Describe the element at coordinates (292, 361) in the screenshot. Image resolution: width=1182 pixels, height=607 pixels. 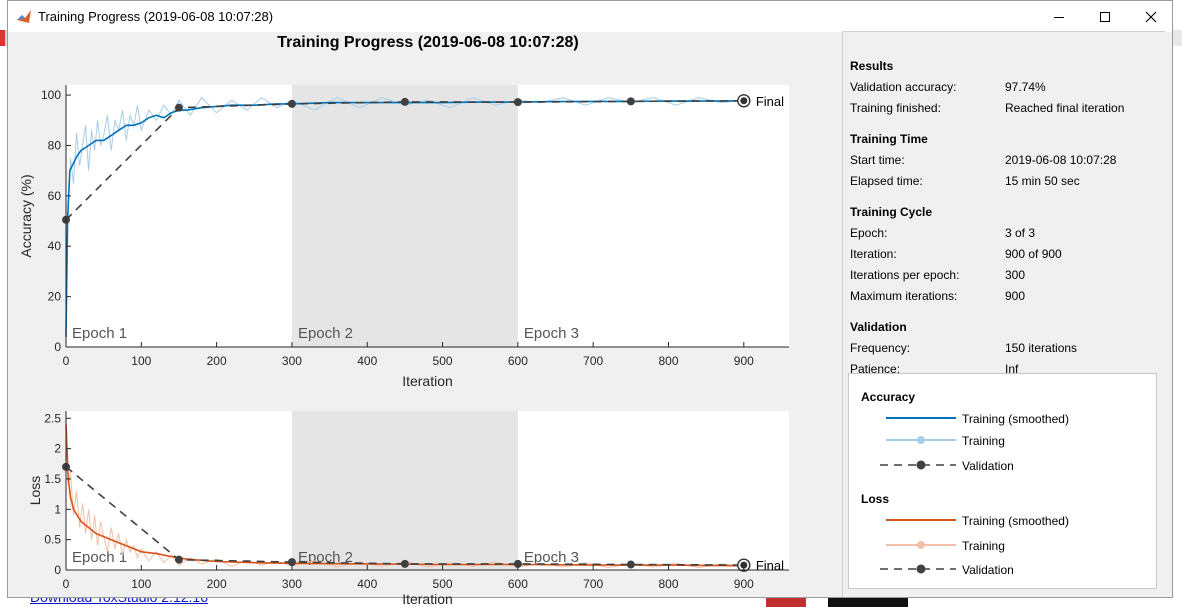
I see `accuracy-x-tick-label: 300` at that location.